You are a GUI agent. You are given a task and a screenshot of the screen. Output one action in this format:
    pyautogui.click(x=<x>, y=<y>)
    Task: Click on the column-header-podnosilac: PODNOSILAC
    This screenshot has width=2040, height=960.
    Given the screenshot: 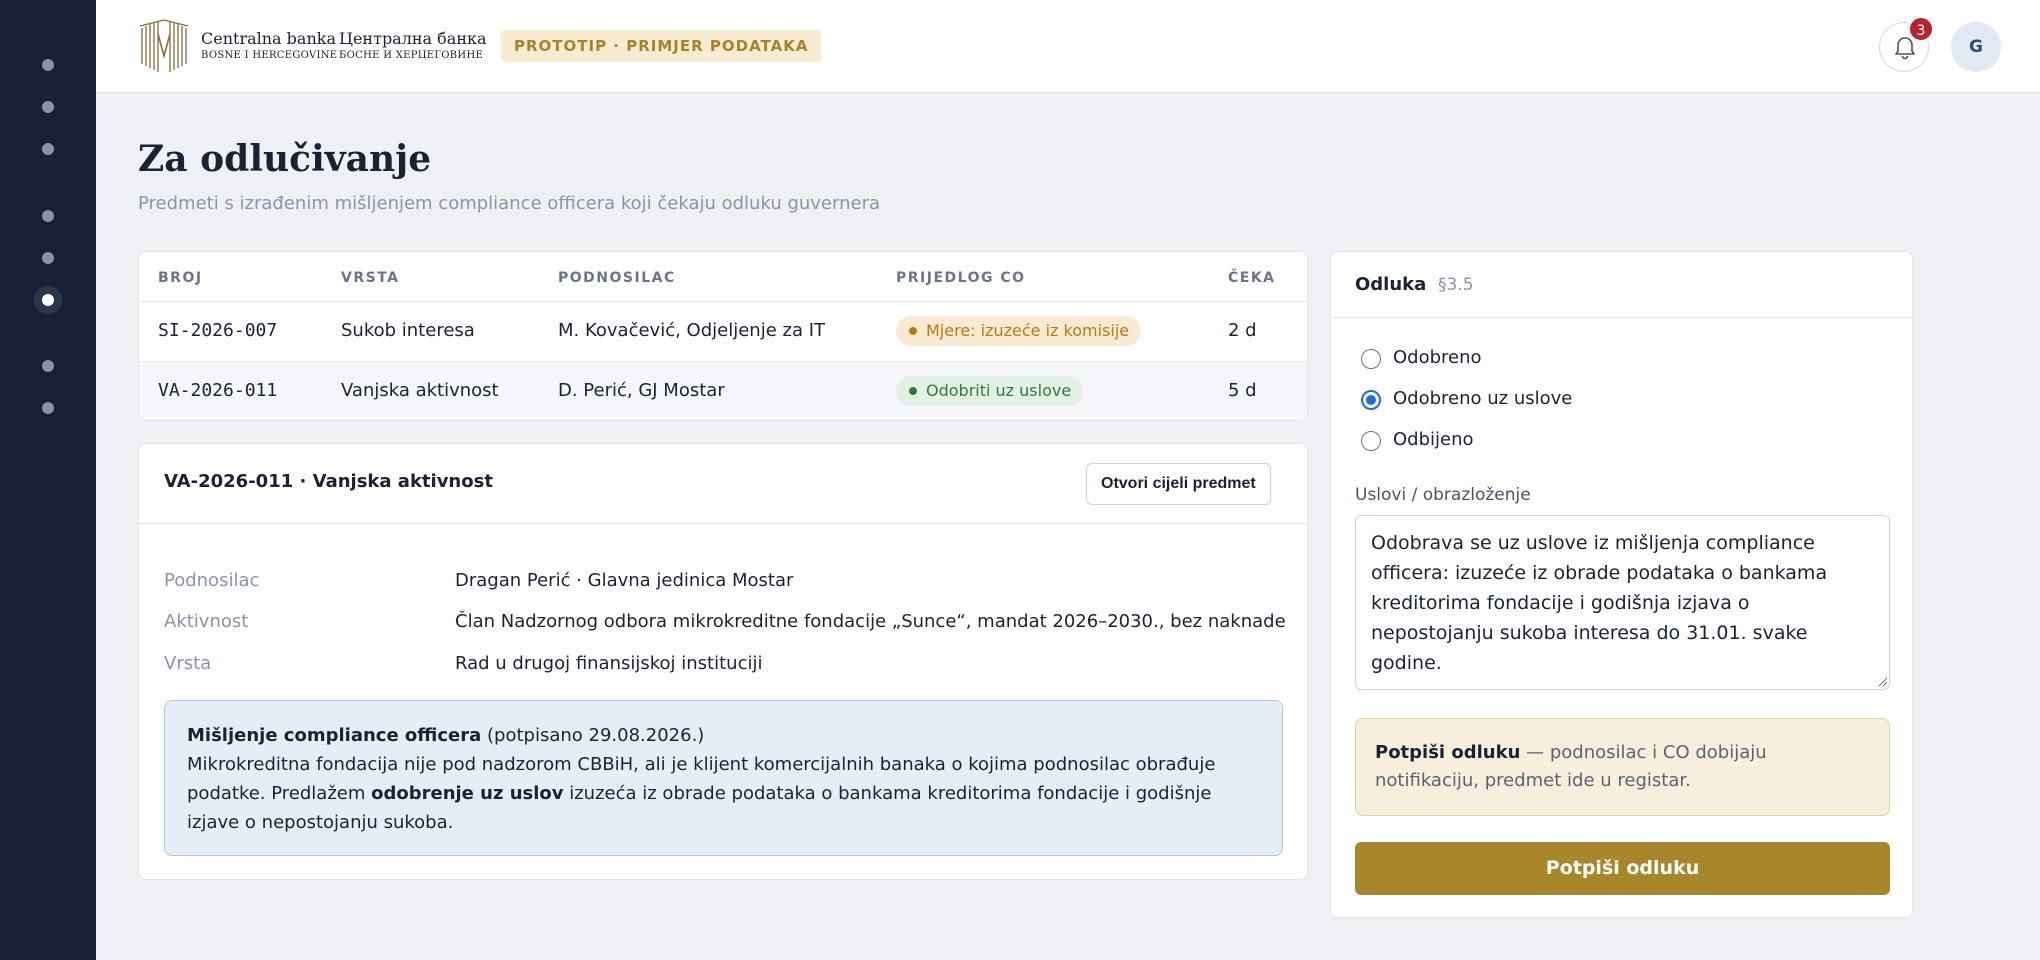 What is the action you would take?
    pyautogui.click(x=617, y=278)
    